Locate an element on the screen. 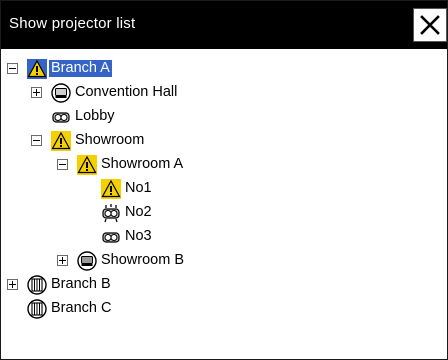  close-icon is located at coordinates (430, 25).